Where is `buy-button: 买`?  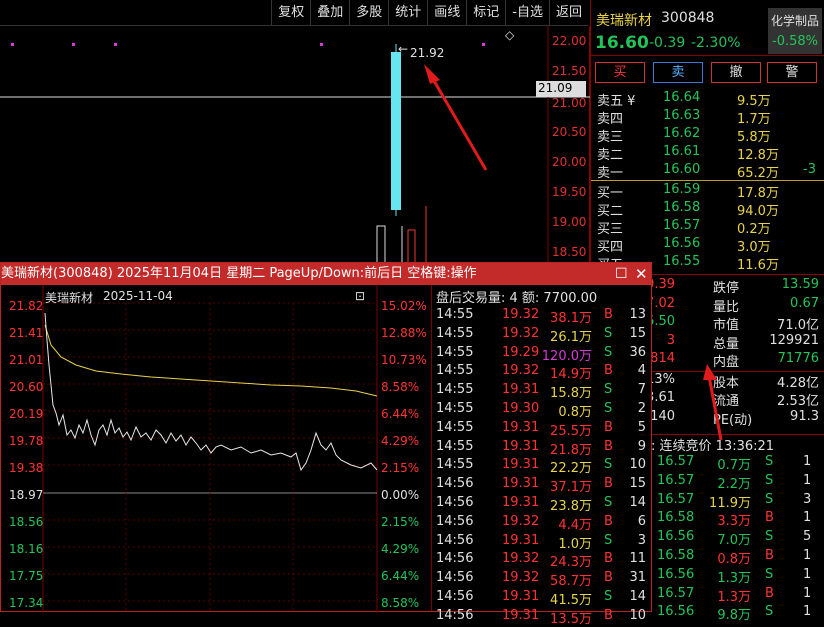
buy-button: 买 is located at coordinates (620, 72).